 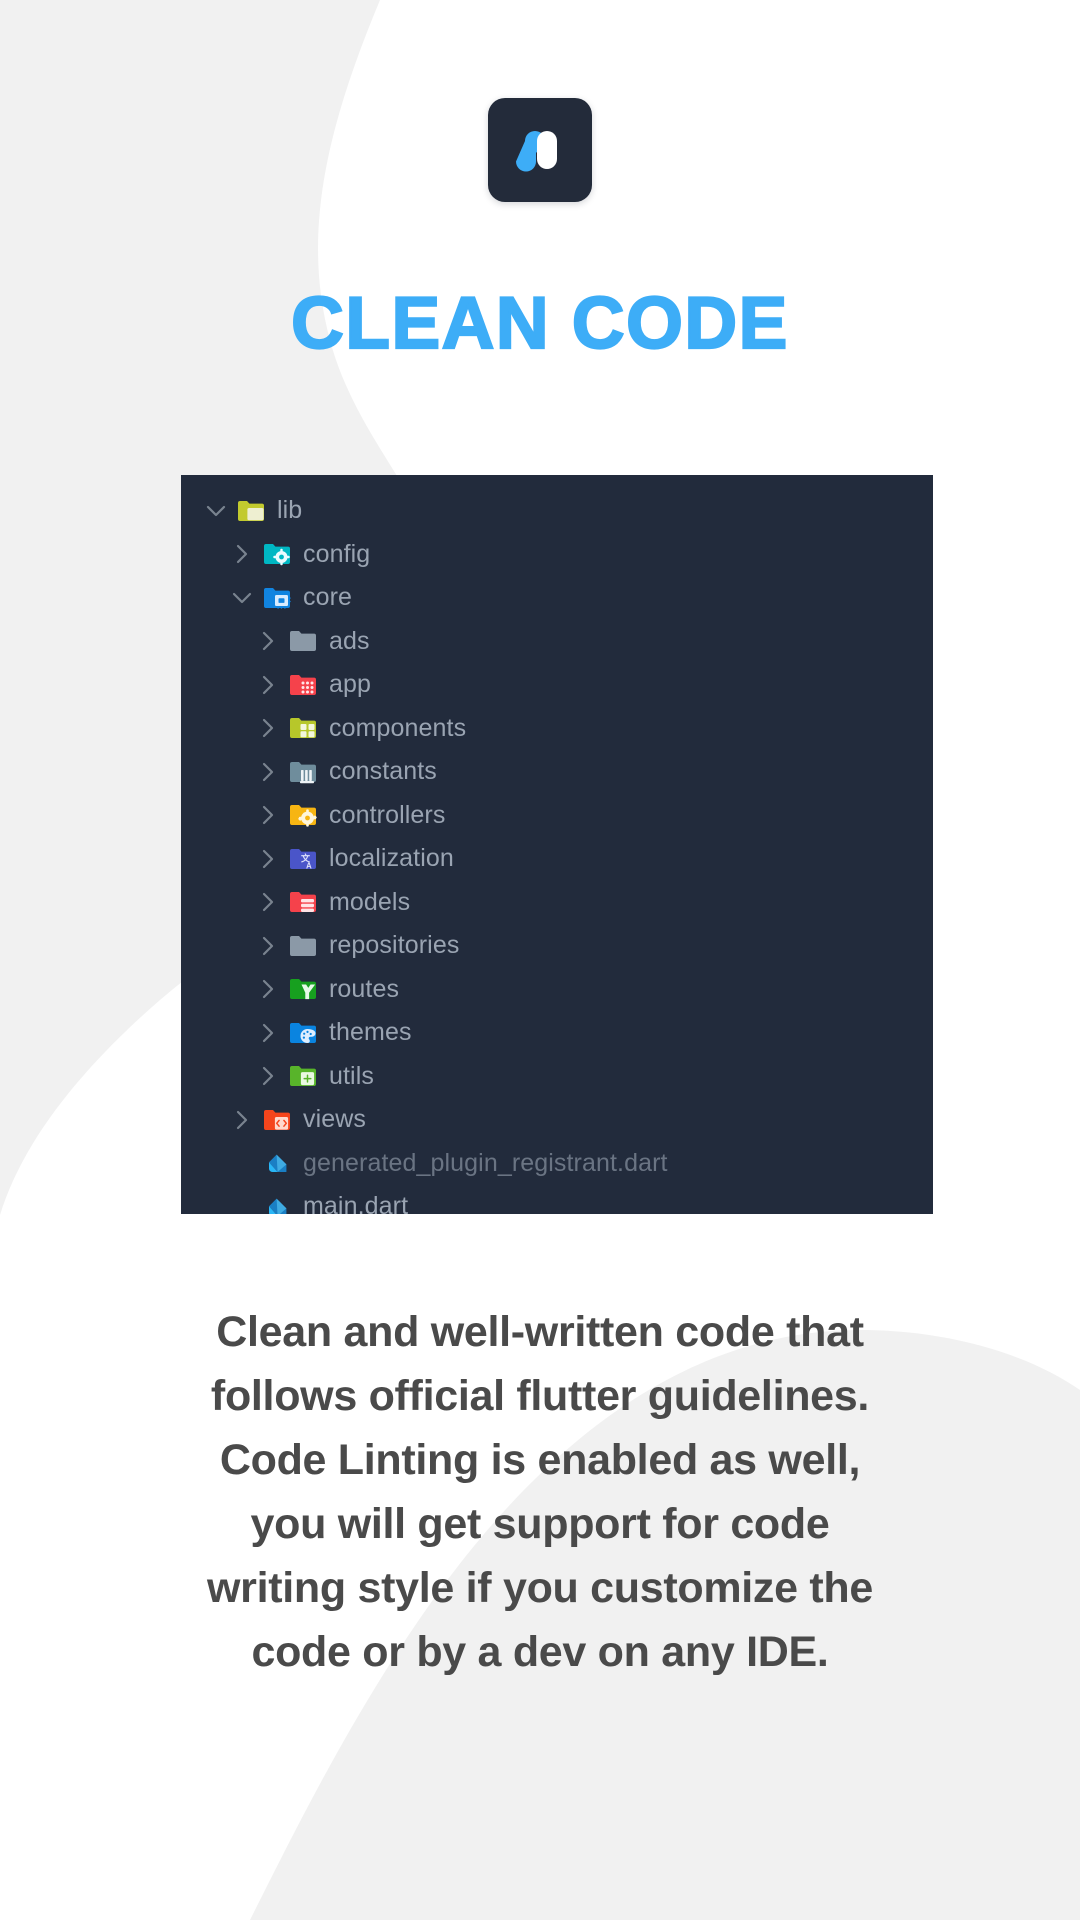 What do you see at coordinates (387, 814) in the screenshot?
I see `tree-row-label: controllers` at bounding box center [387, 814].